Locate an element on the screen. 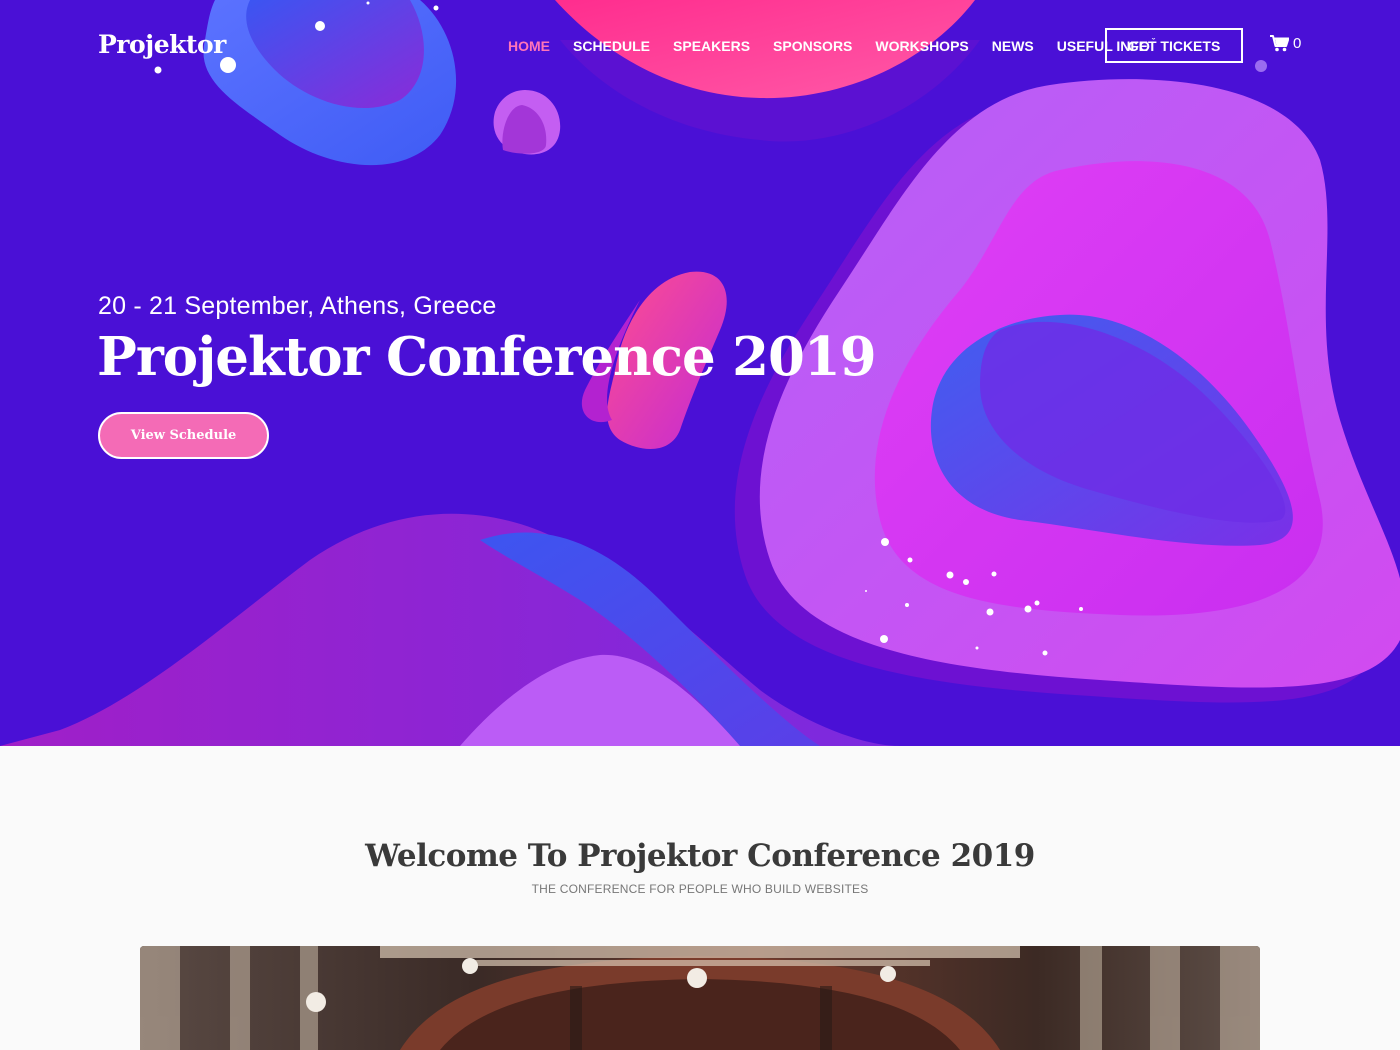  nav-item-sponsors: SPONSORS is located at coordinates (812, 46).